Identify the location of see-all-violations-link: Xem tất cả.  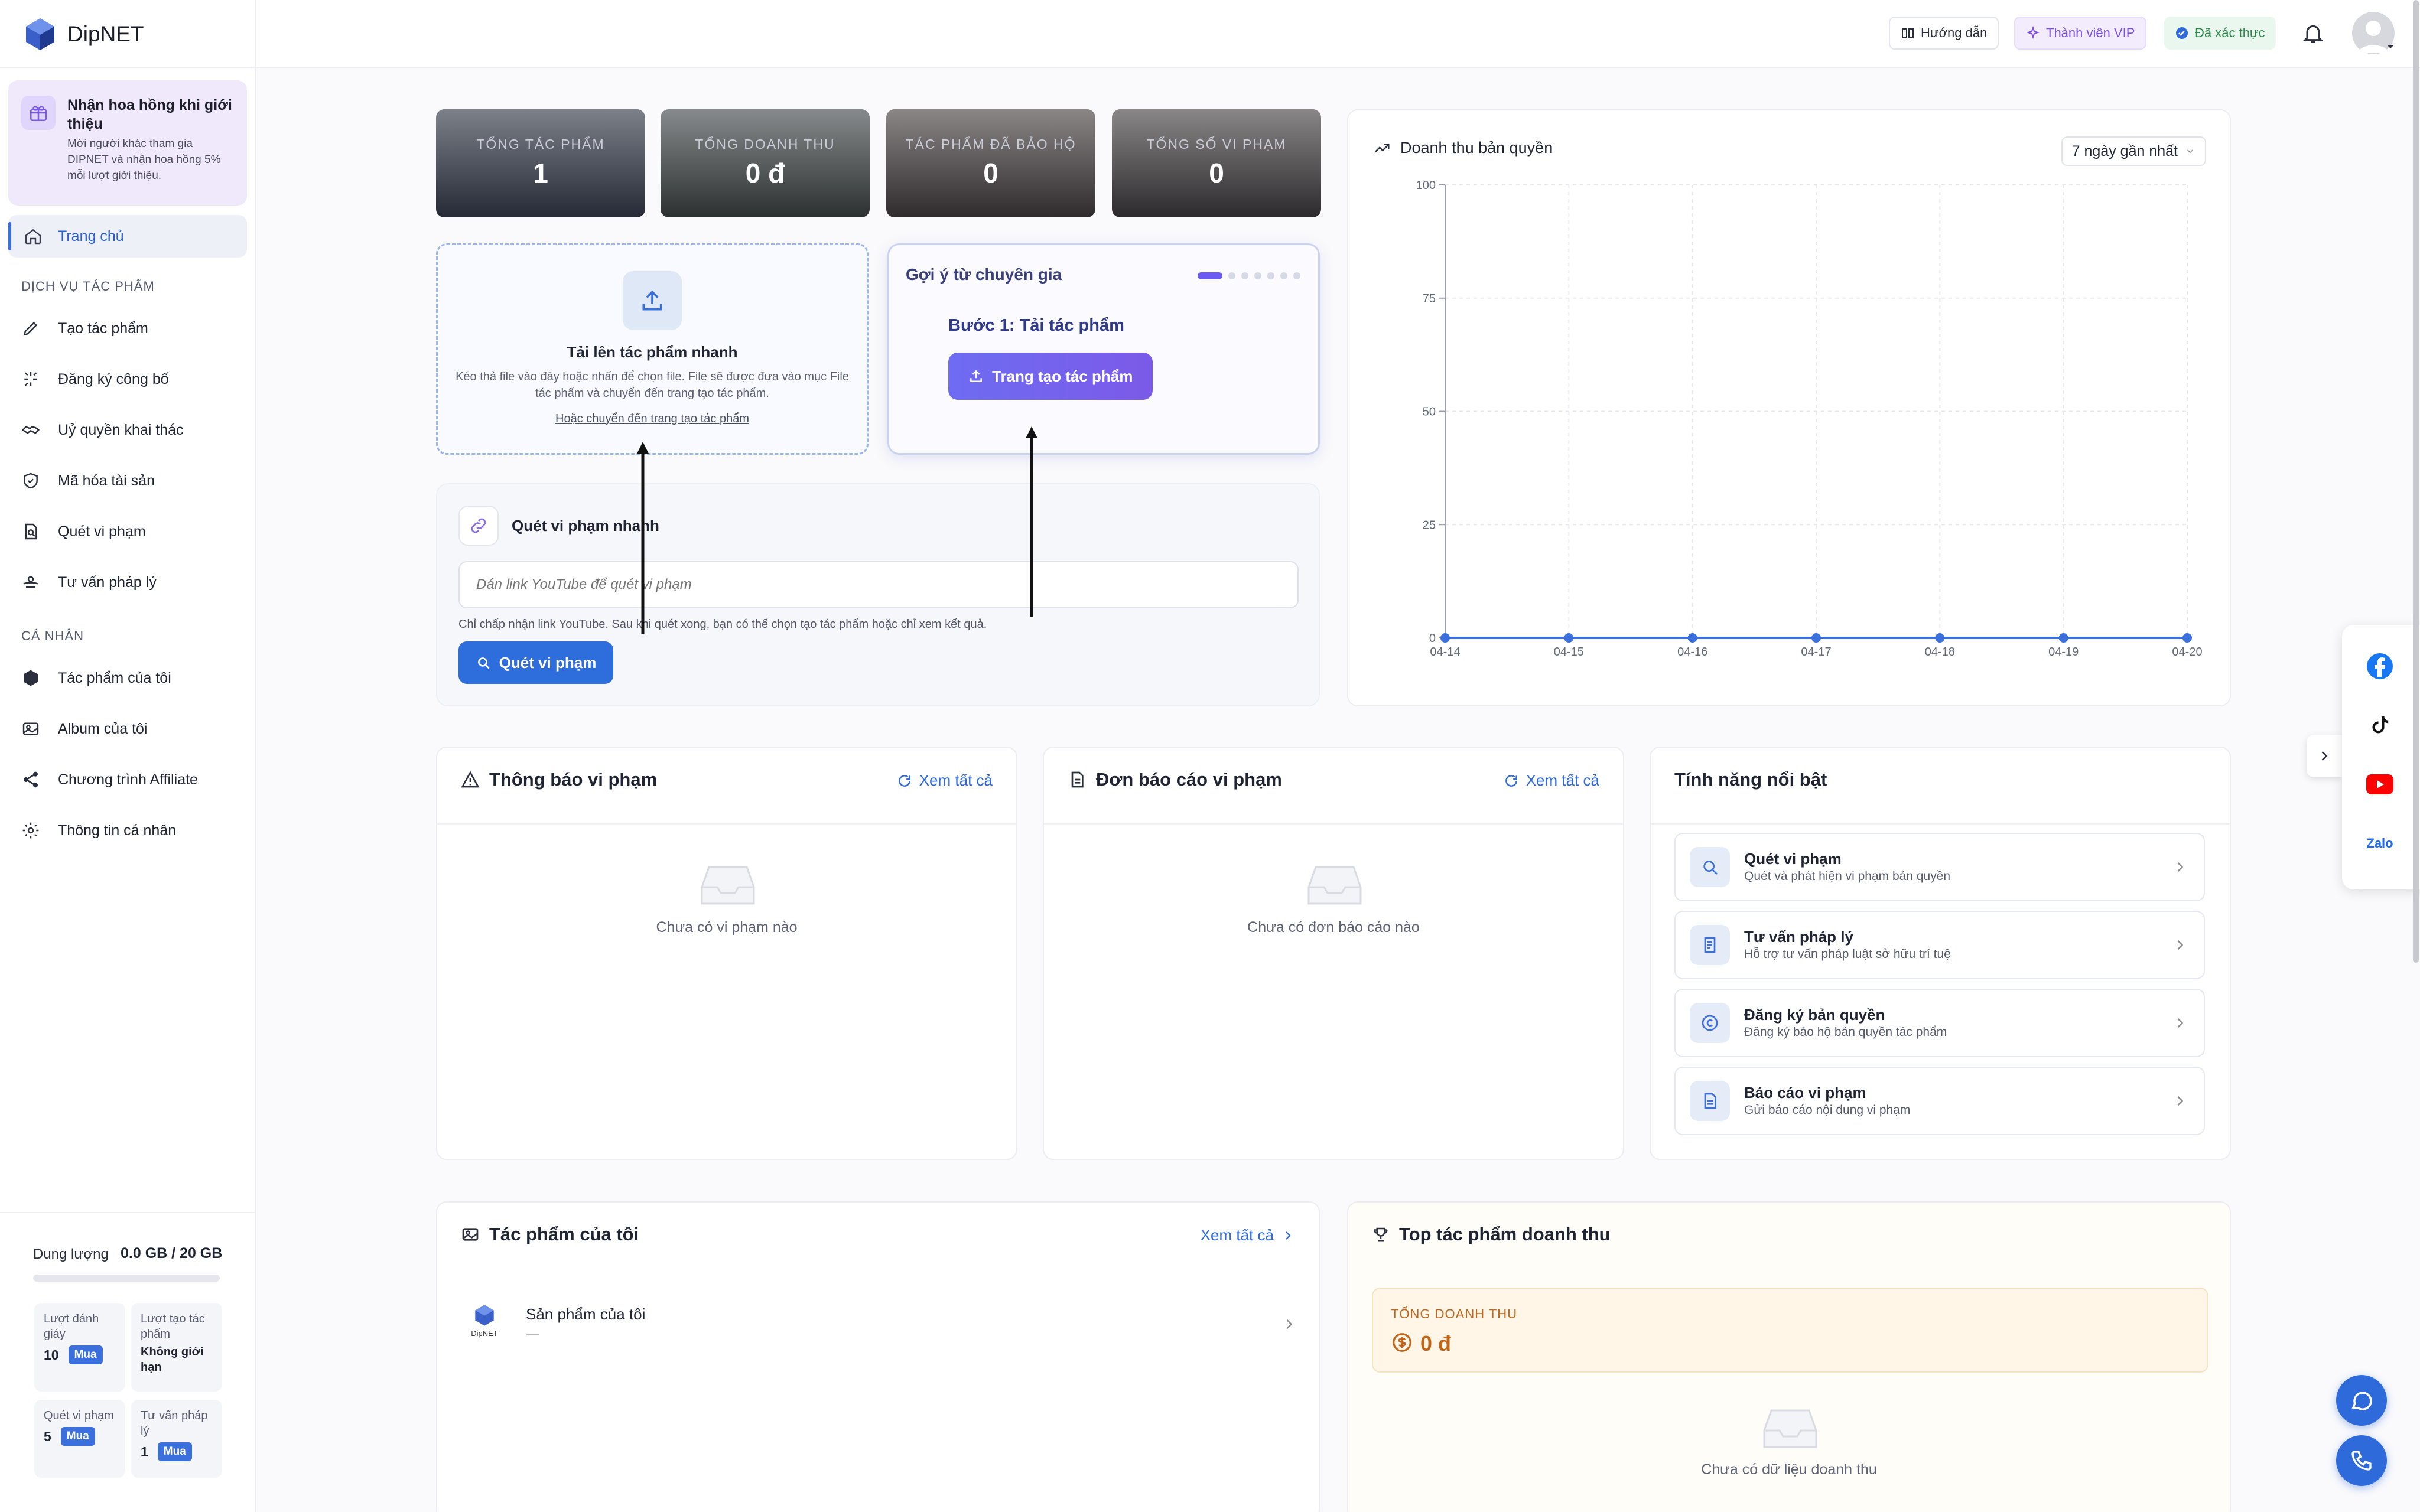
(945, 780).